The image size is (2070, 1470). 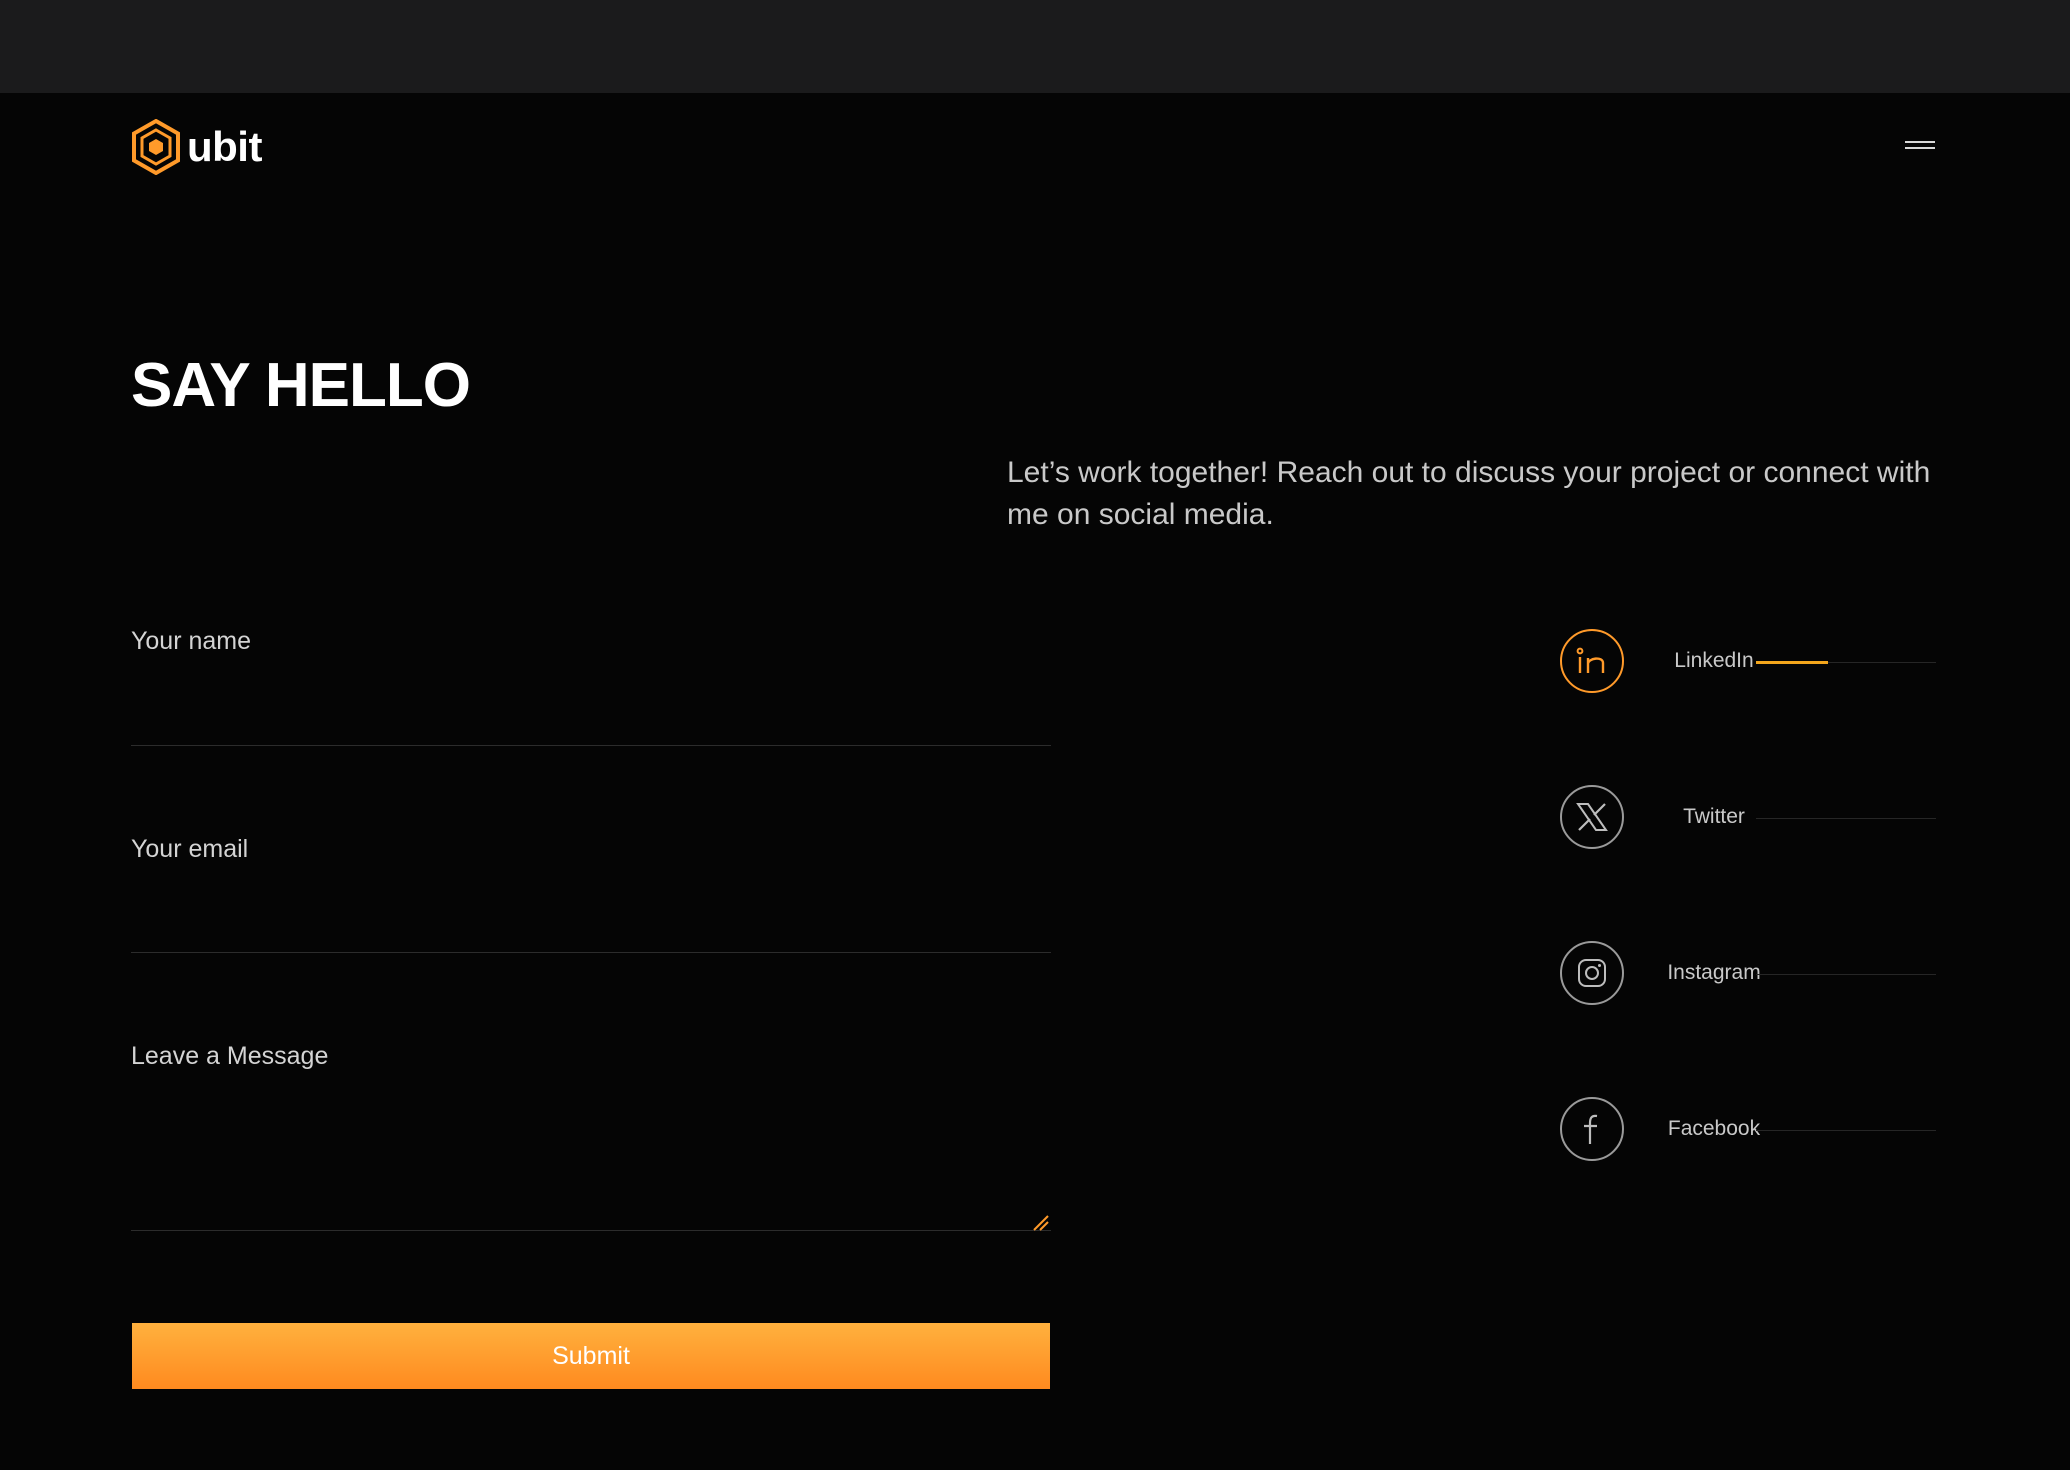 I want to click on facebook-icon, so click(x=1592, y=1129).